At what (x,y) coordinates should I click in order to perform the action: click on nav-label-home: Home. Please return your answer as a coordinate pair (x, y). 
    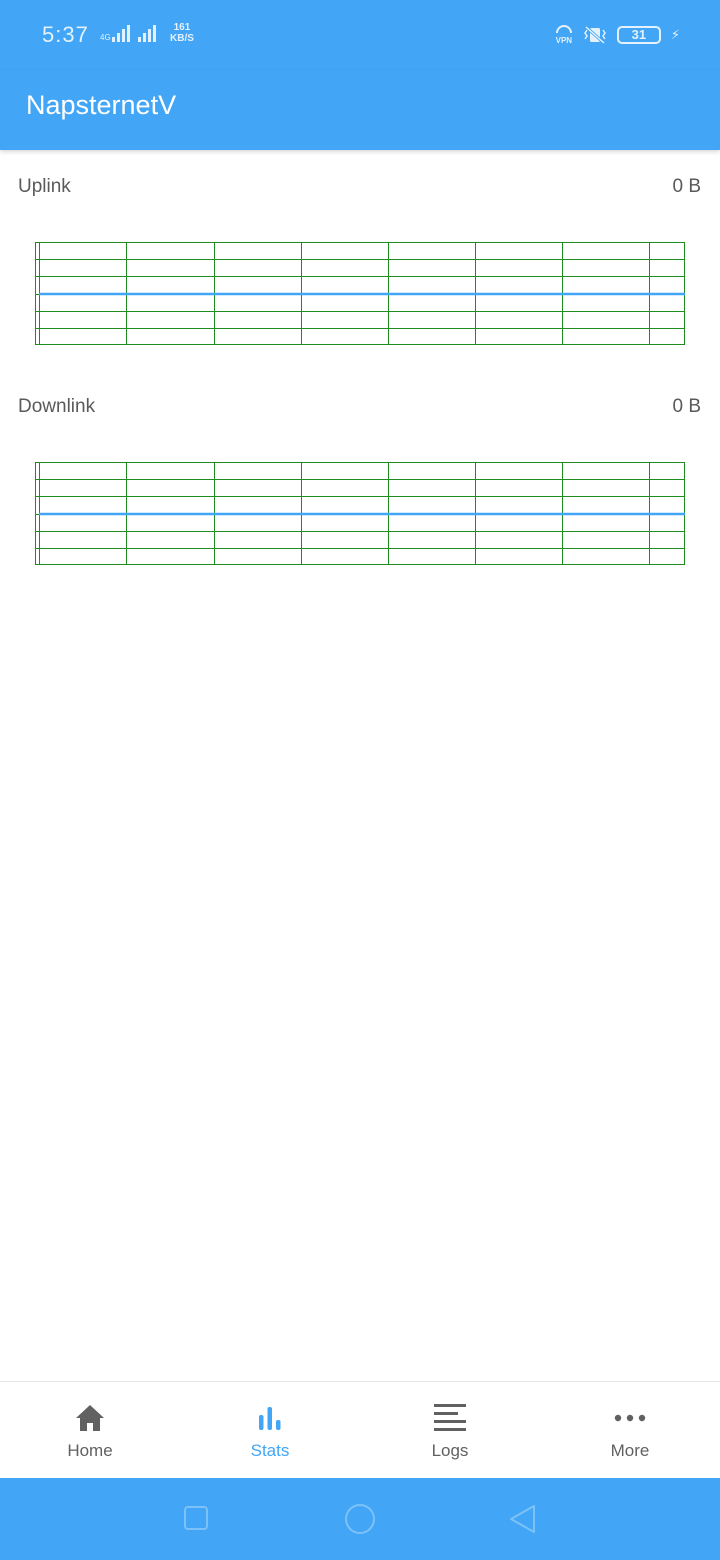
    Looking at the image, I should click on (90, 1450).